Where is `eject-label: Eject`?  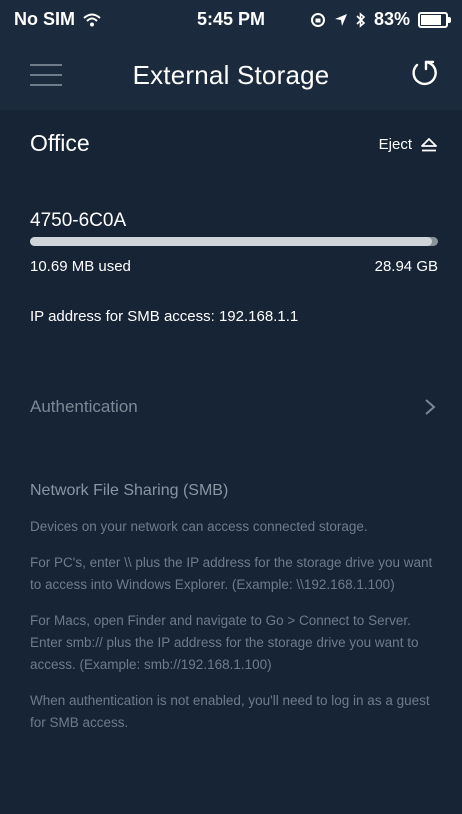
eject-label: Eject is located at coordinates (395, 144).